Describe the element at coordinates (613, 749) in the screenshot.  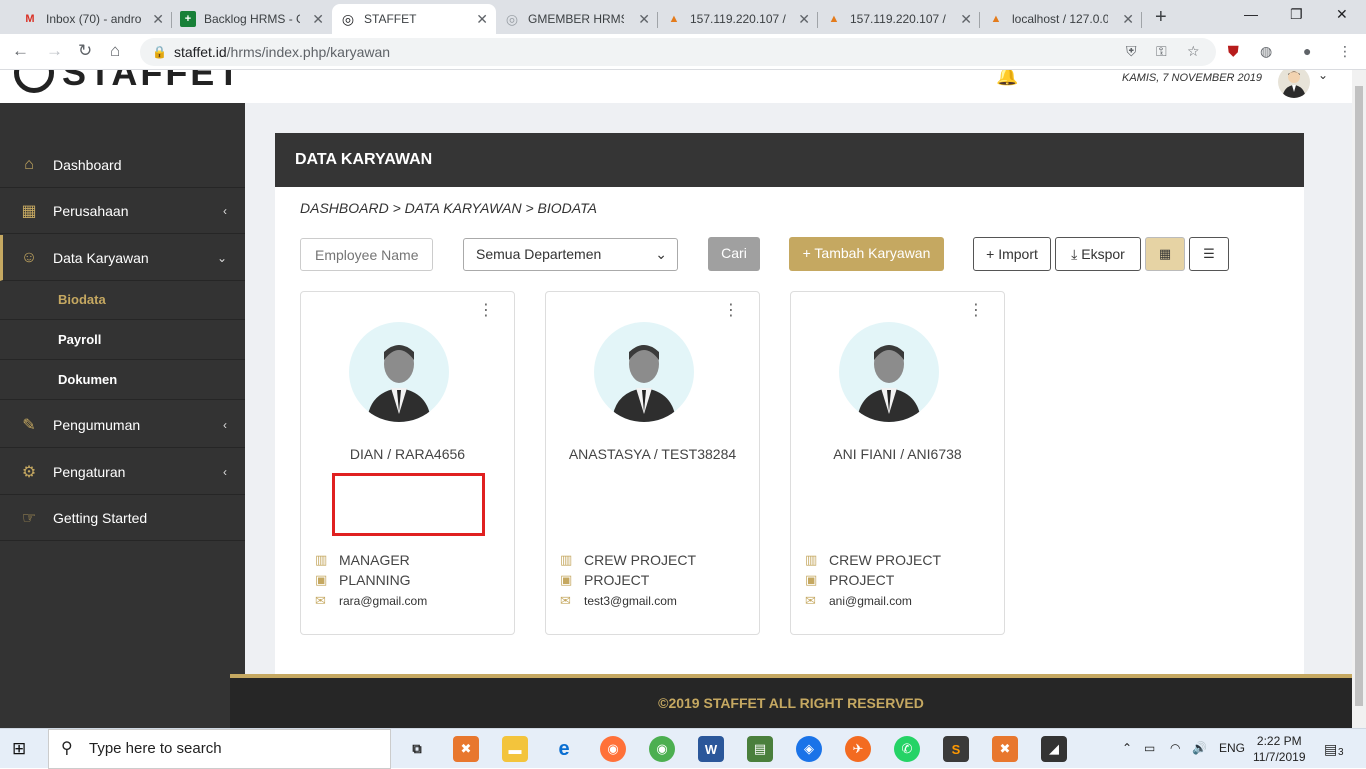
I see `firefox-icon: ◉` at that location.